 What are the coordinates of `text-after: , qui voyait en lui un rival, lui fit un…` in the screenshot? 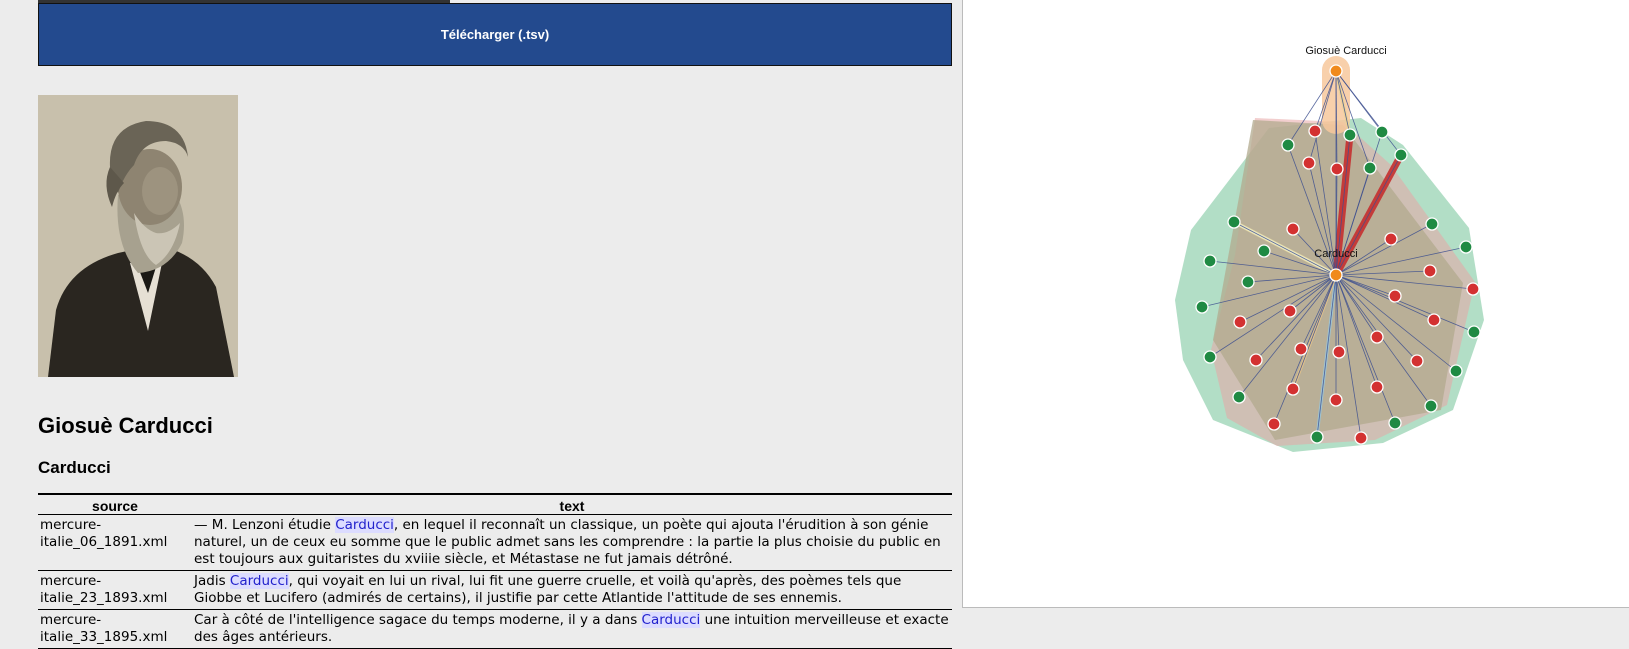 It's located at (548, 589).